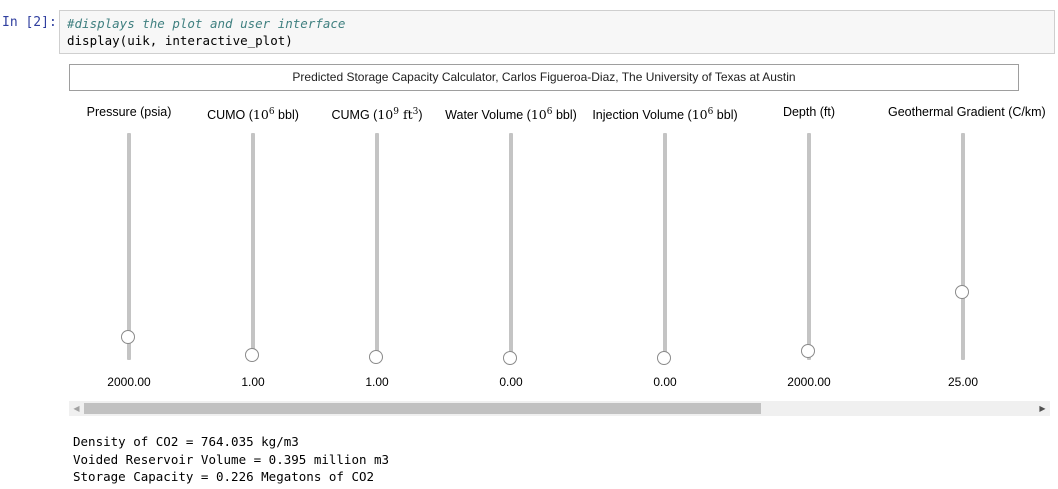  What do you see at coordinates (377, 115) in the screenshot?
I see `slider-label: CUMG (109 ft3)` at bounding box center [377, 115].